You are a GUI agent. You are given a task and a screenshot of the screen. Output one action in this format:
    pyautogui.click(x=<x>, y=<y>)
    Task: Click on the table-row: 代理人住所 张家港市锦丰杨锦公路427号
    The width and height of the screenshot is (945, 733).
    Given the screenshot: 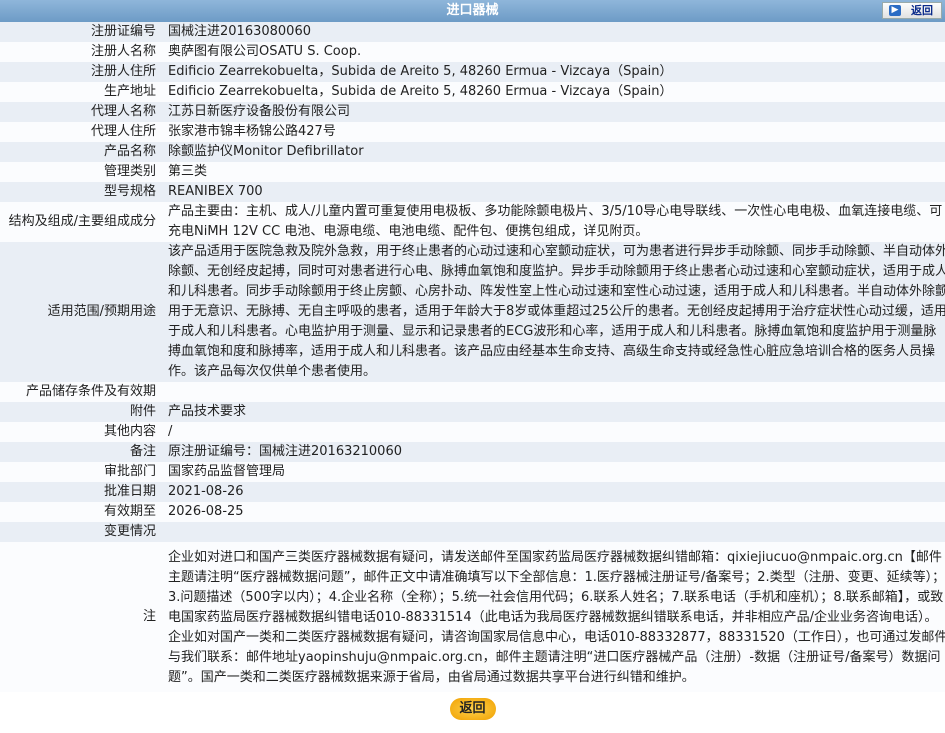 What is the action you would take?
    pyautogui.click(x=472, y=132)
    